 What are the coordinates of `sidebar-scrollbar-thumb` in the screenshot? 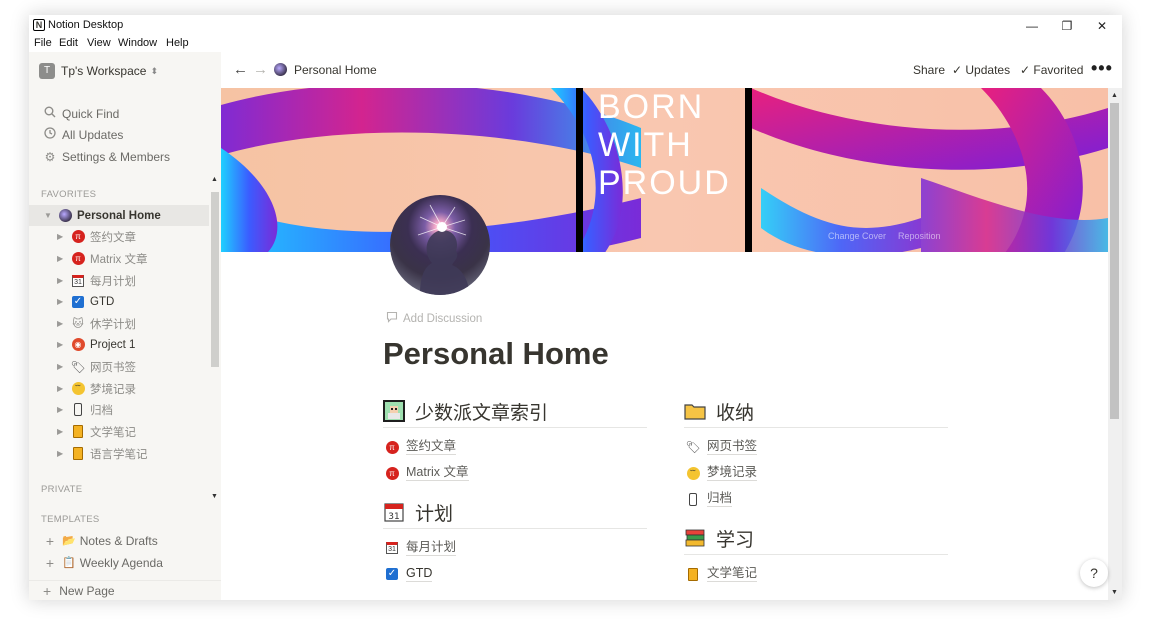 It's located at (215, 279).